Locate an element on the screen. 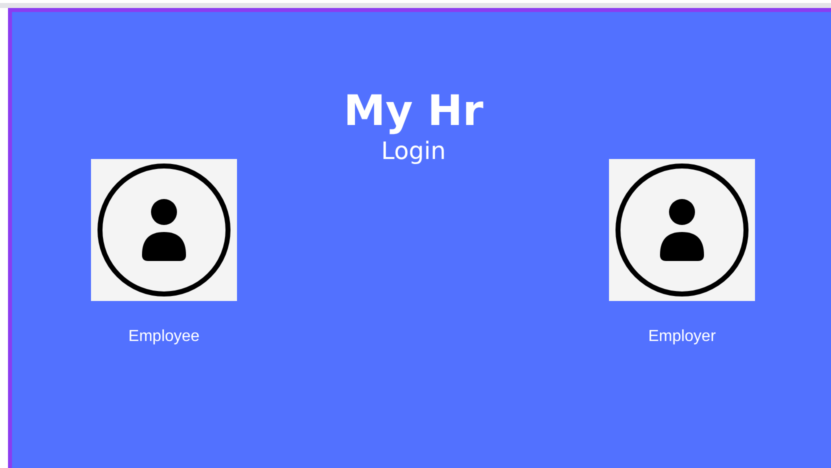 This screenshot has height=468, width=831. role-label: Employer is located at coordinates (682, 337).